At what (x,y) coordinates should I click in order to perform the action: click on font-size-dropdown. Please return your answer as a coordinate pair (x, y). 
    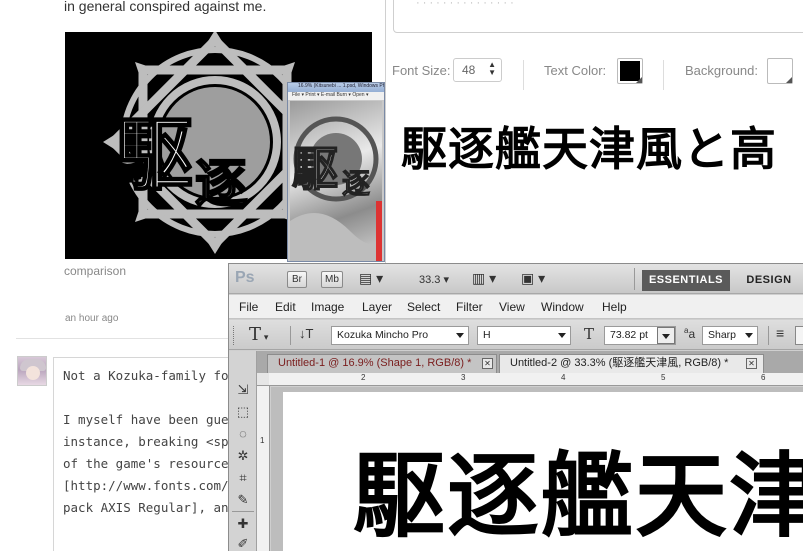
    Looking at the image, I should click on (666, 335).